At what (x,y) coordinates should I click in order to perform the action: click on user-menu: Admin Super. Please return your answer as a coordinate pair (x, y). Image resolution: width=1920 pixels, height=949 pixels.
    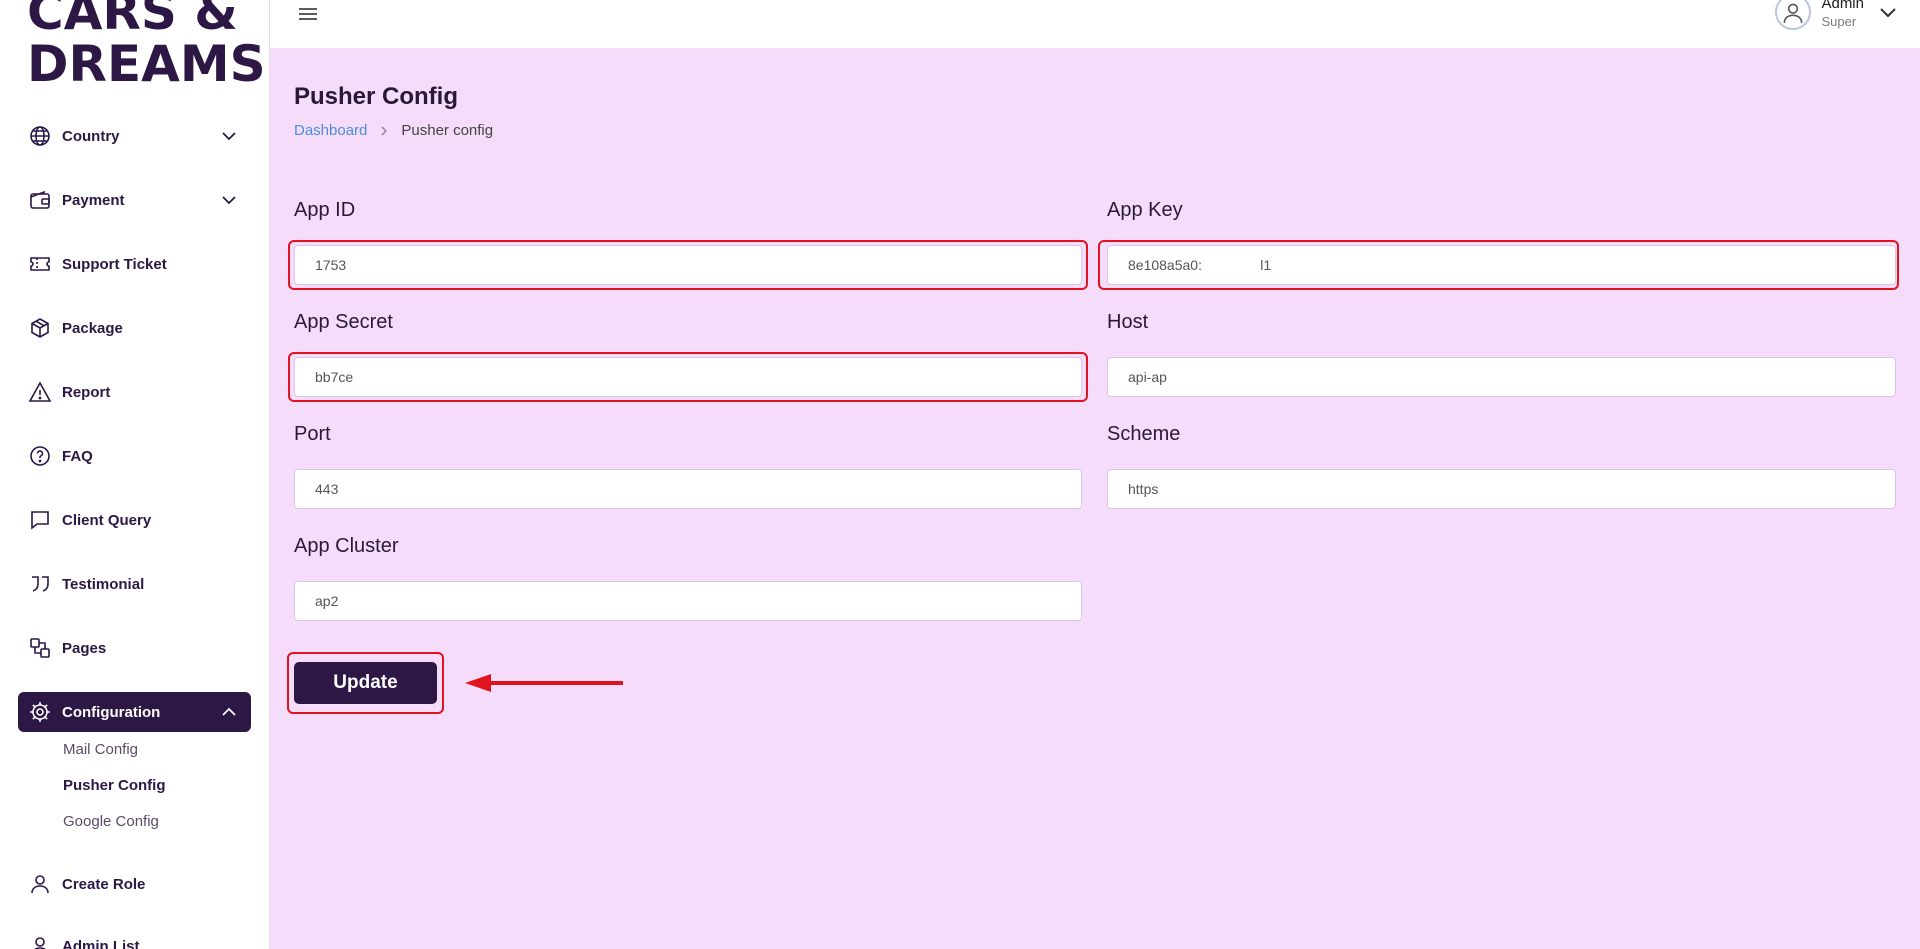
    Looking at the image, I should click on (1836, 15).